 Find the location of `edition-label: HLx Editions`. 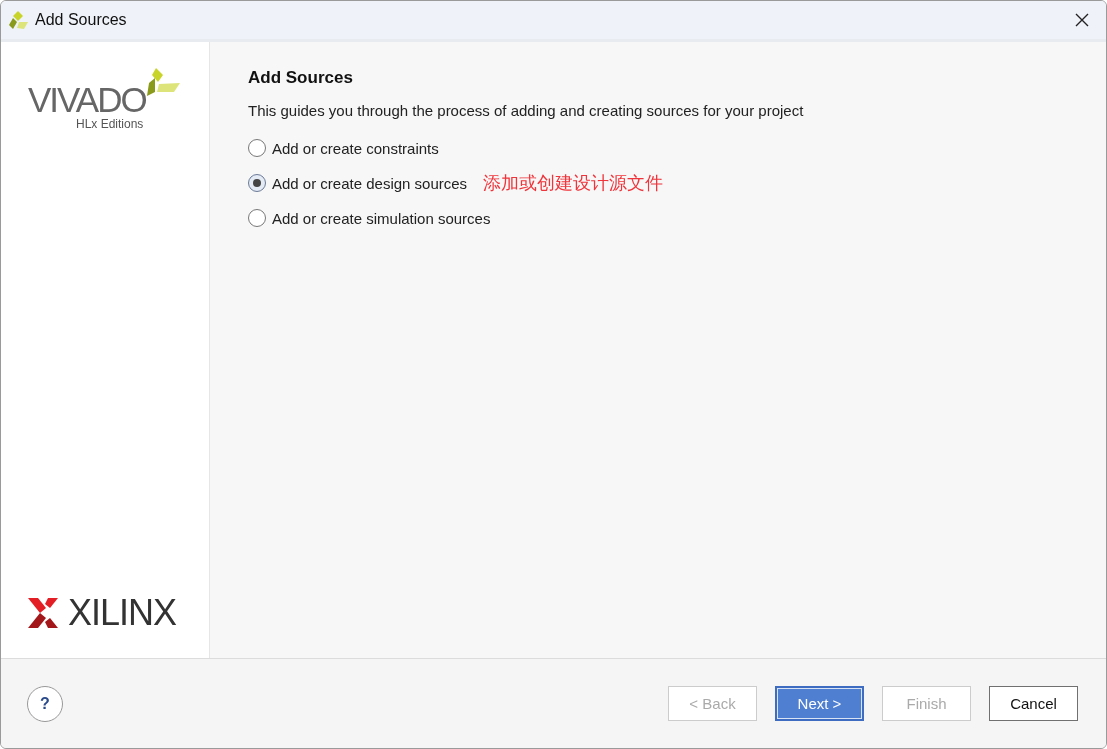

edition-label: HLx Editions is located at coordinates (110, 124).